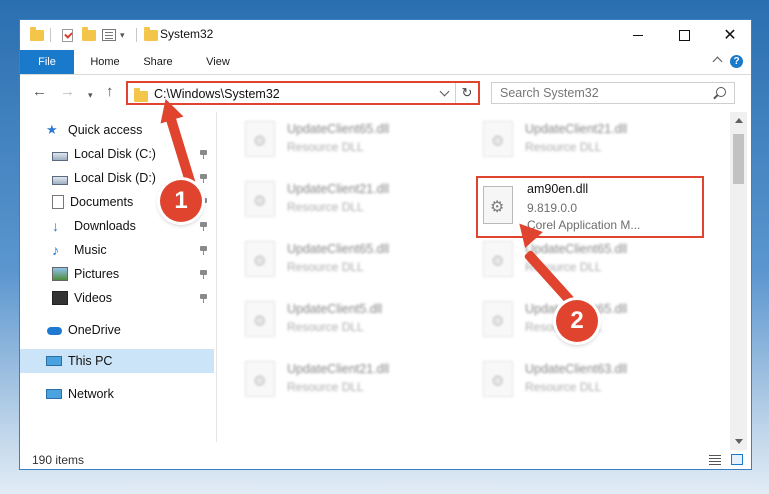 Image resolution: width=769 pixels, height=494 pixels. I want to click on sidebar-item-label: This PC, so click(90, 361).